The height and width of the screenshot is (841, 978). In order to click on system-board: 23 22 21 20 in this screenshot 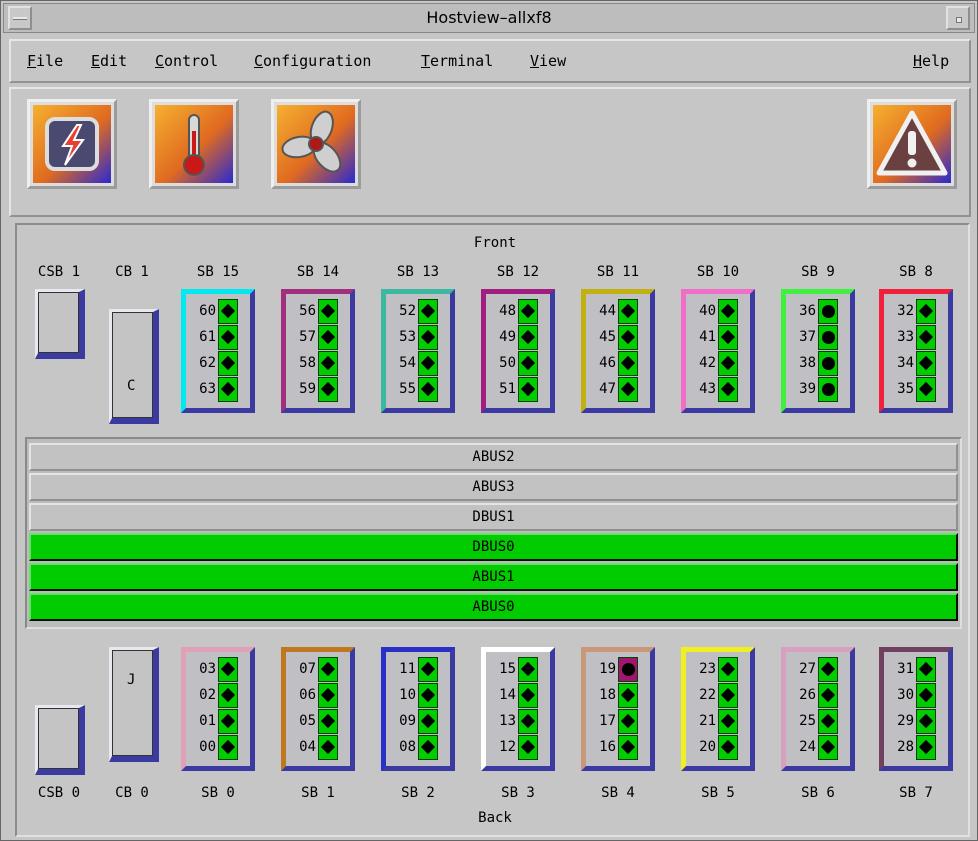, I will do `click(718, 709)`.